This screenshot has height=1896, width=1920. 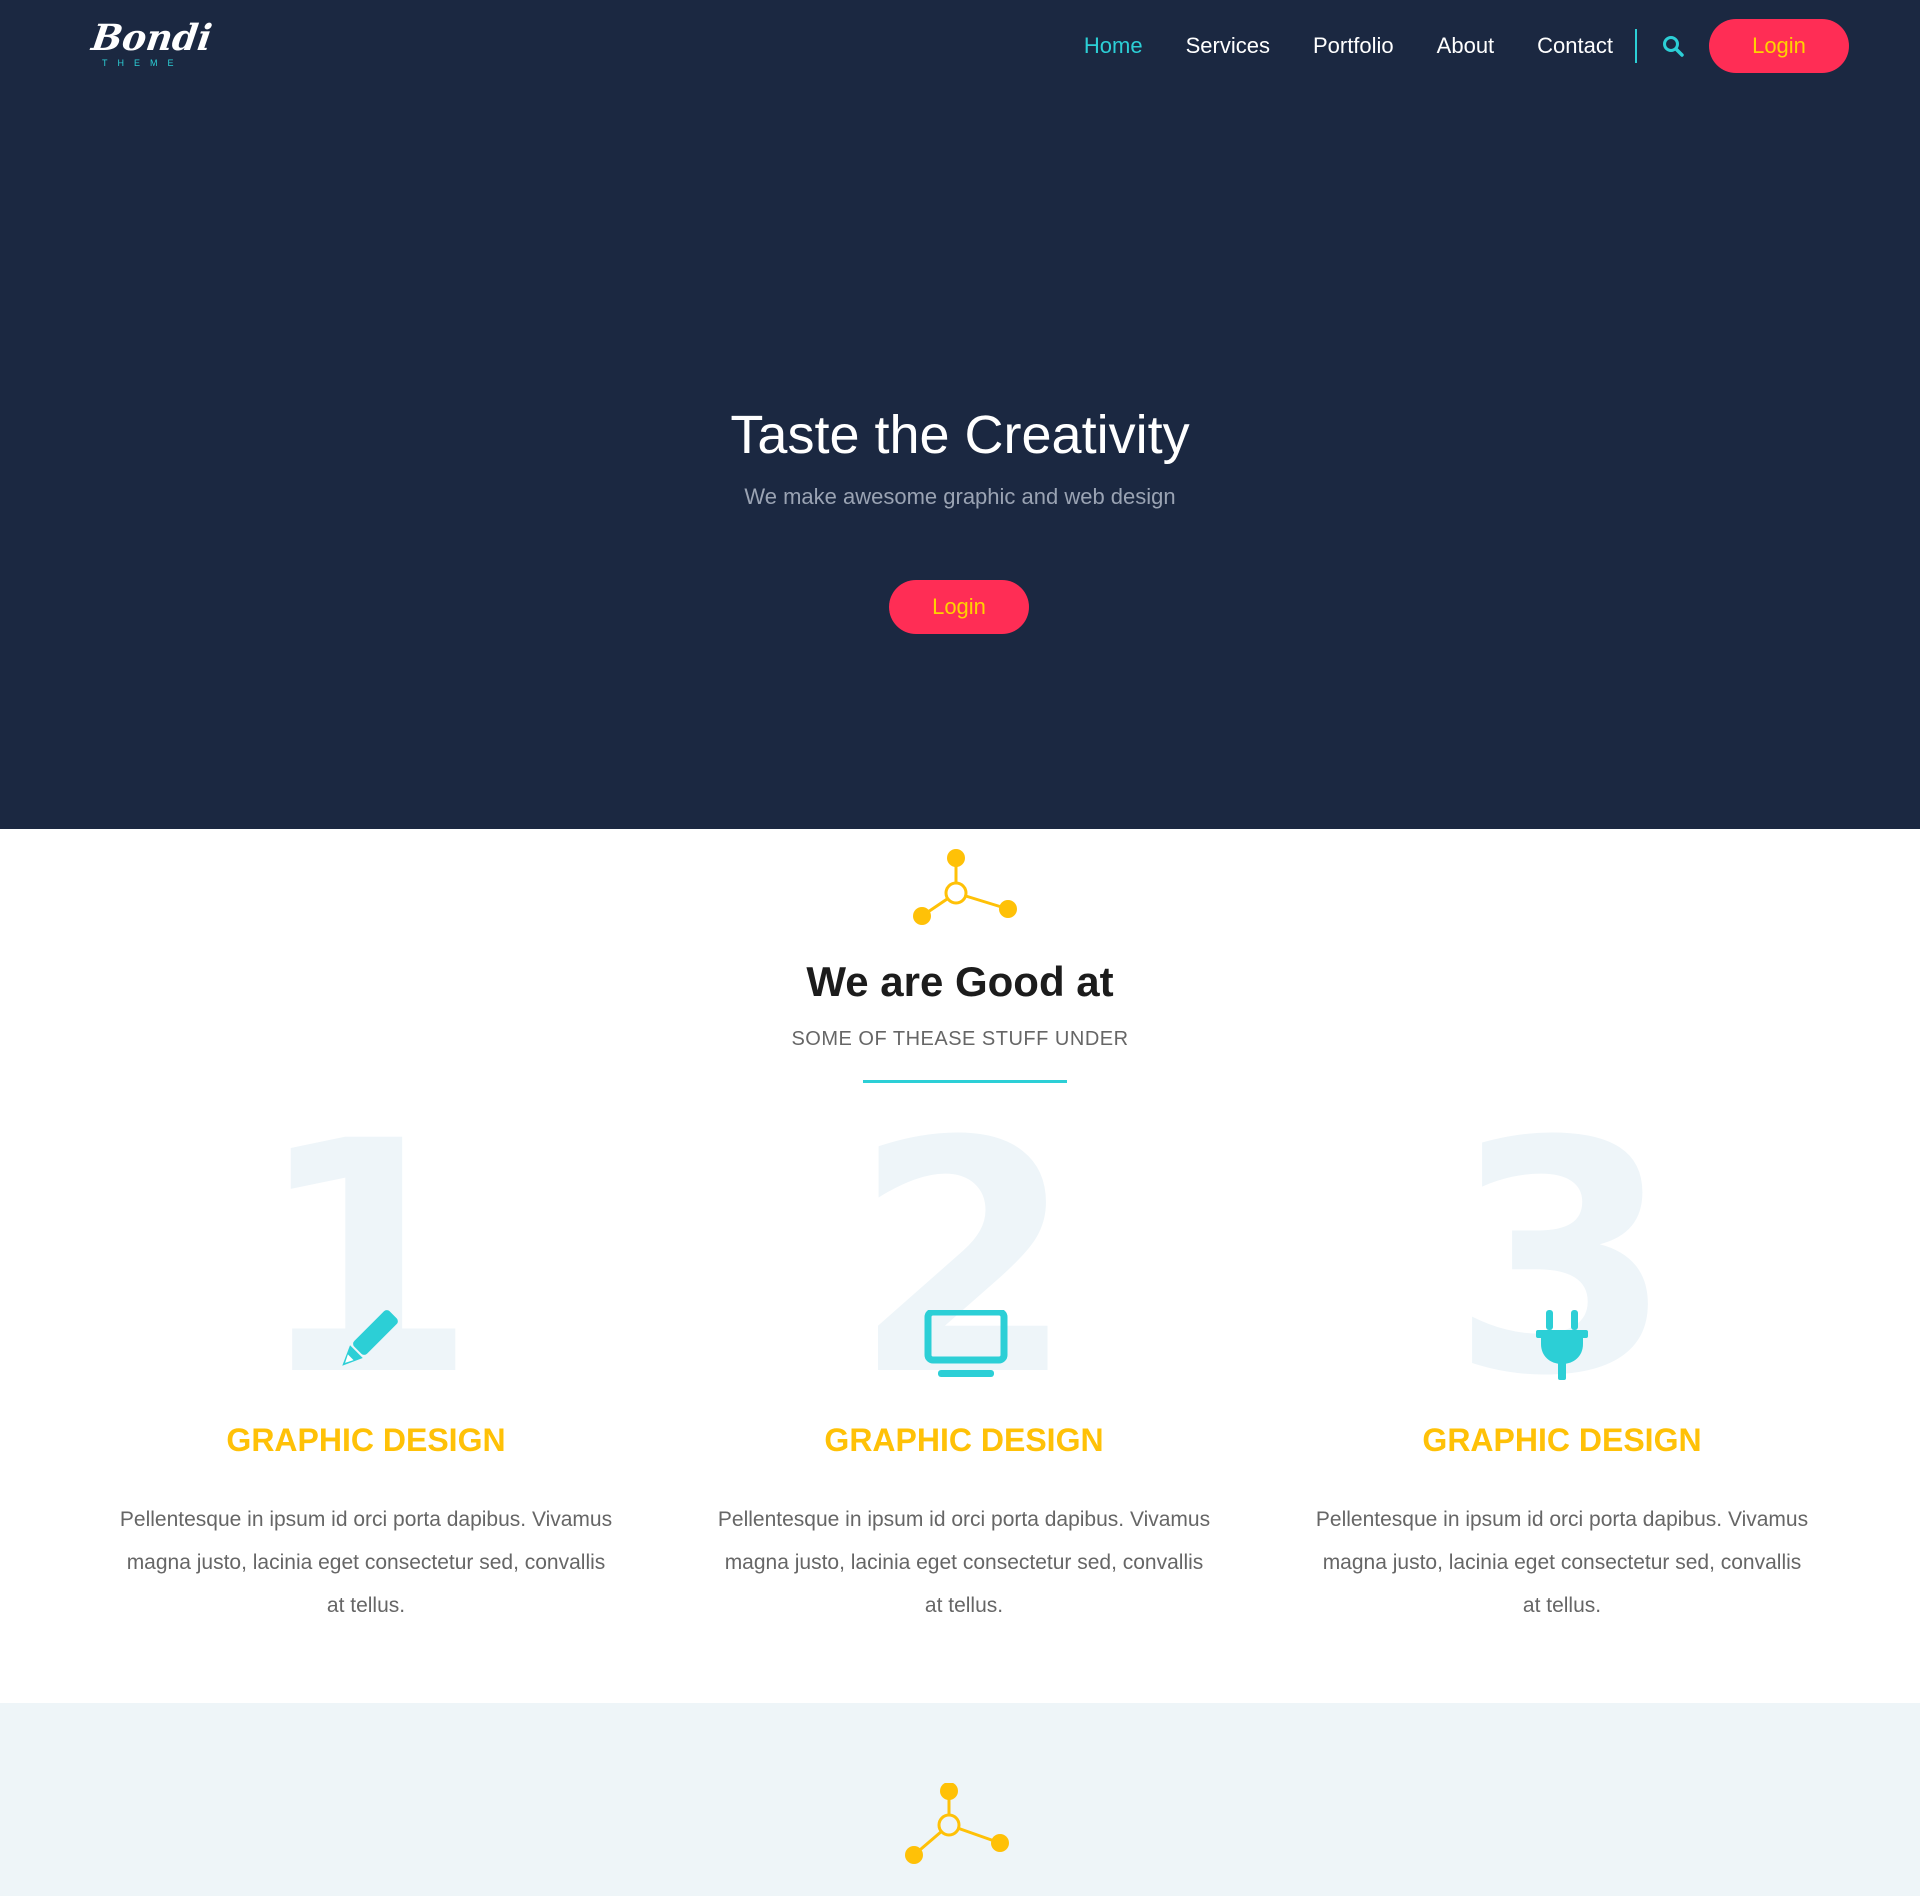 What do you see at coordinates (960, 496) in the screenshot?
I see `hero-subtitle: We make awesome graphic and web design` at bounding box center [960, 496].